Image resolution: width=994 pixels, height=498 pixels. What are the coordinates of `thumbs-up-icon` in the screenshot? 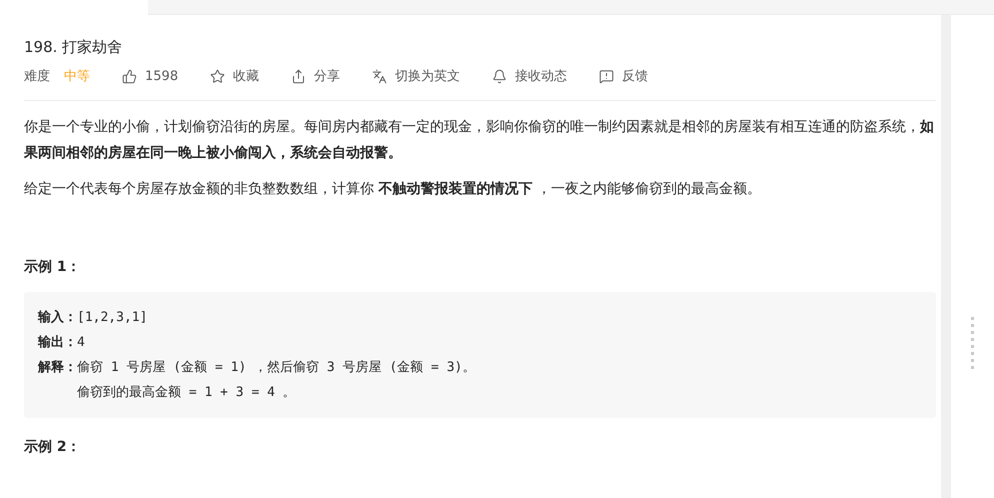 It's located at (129, 76).